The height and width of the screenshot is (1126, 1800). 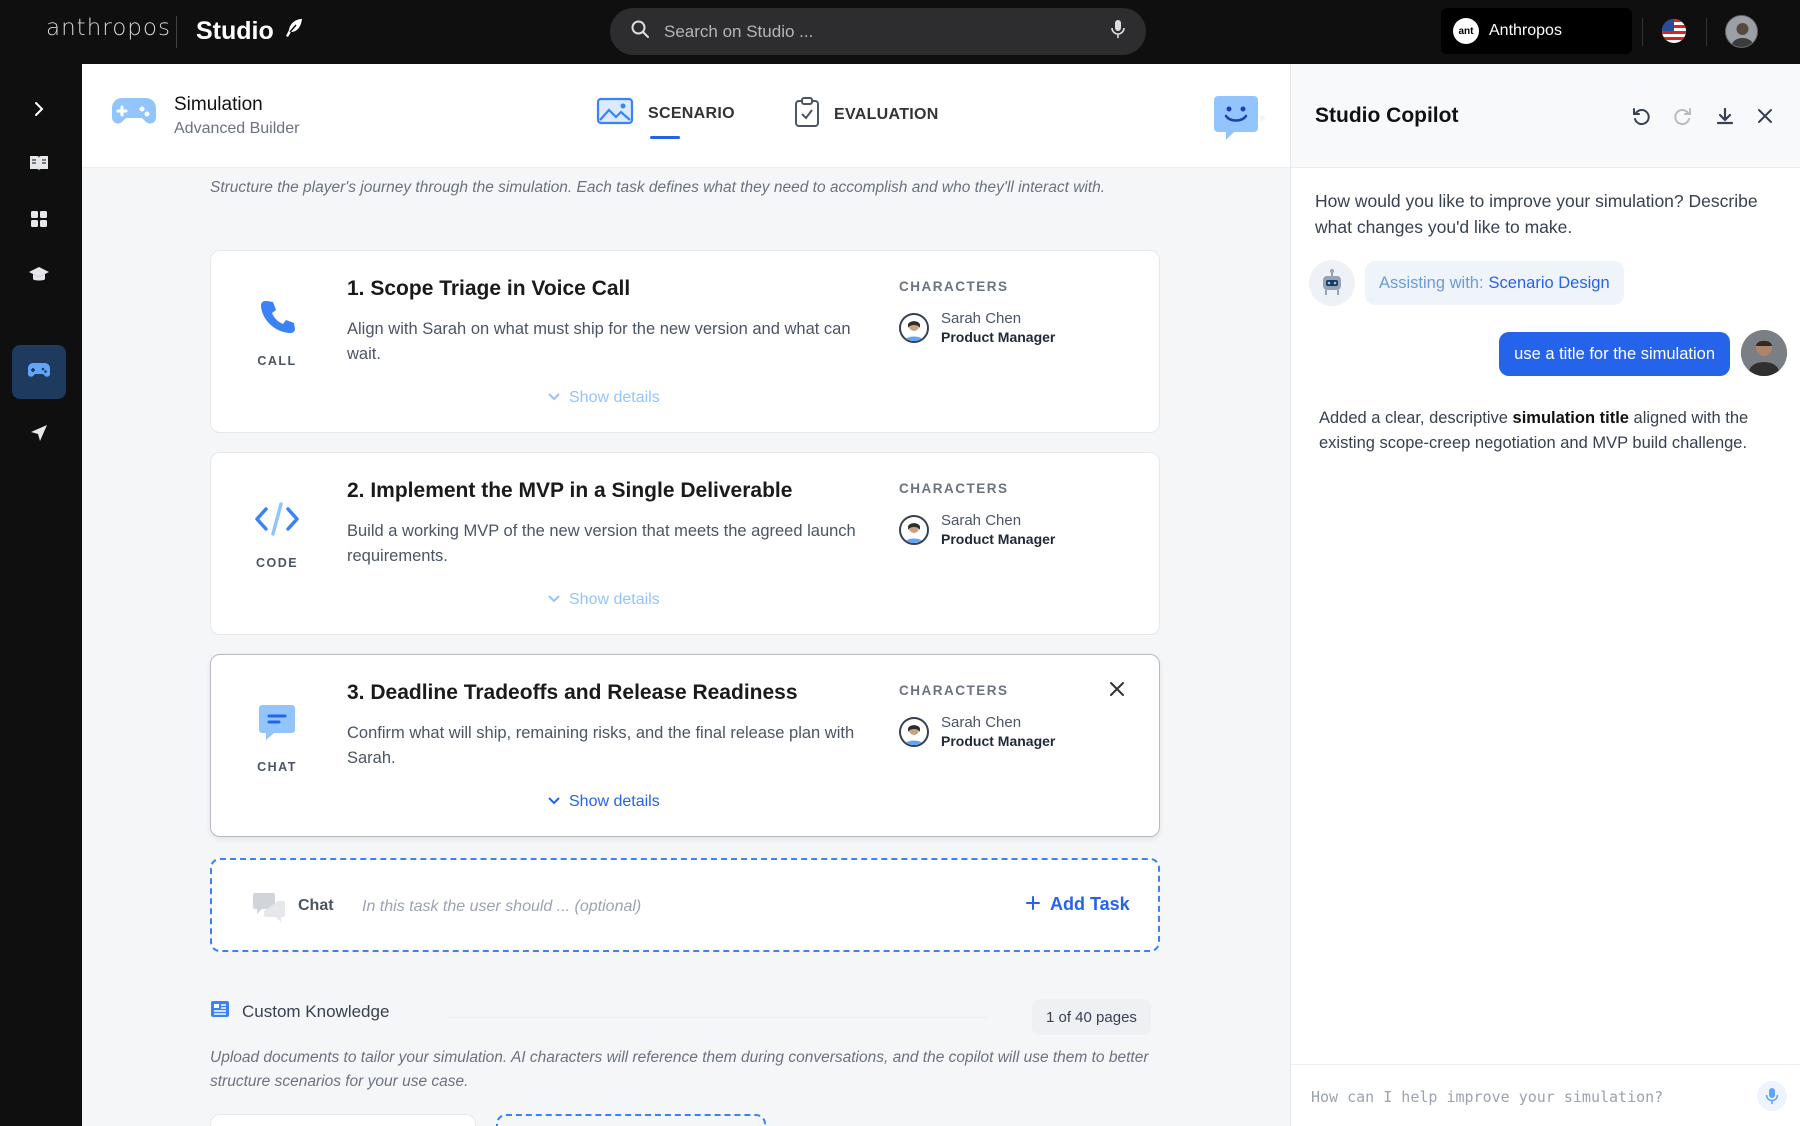 What do you see at coordinates (1641, 116) in the screenshot?
I see `undo-icon` at bounding box center [1641, 116].